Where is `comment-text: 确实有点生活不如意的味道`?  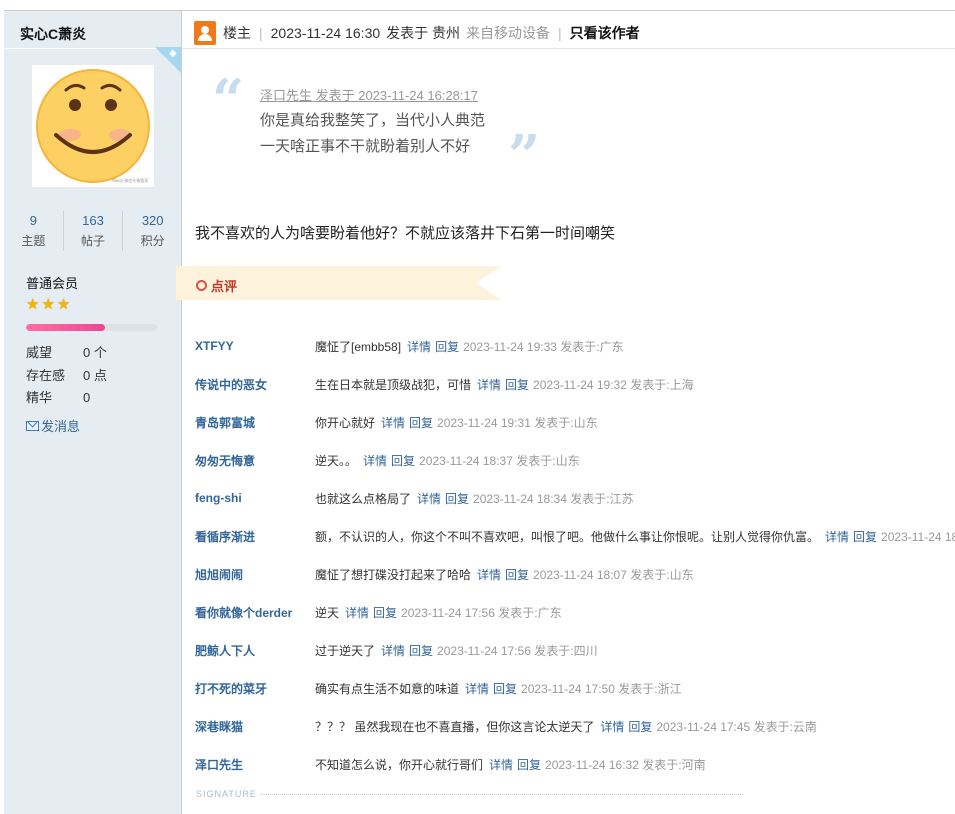 comment-text: 确实有点生活不如意的味道 is located at coordinates (387, 688).